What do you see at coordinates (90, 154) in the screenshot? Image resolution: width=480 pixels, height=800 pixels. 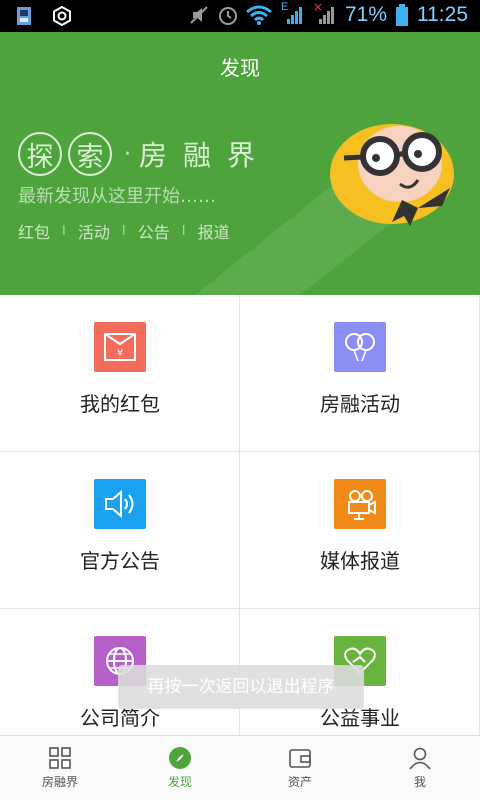 I see `slogan-char: 索` at bounding box center [90, 154].